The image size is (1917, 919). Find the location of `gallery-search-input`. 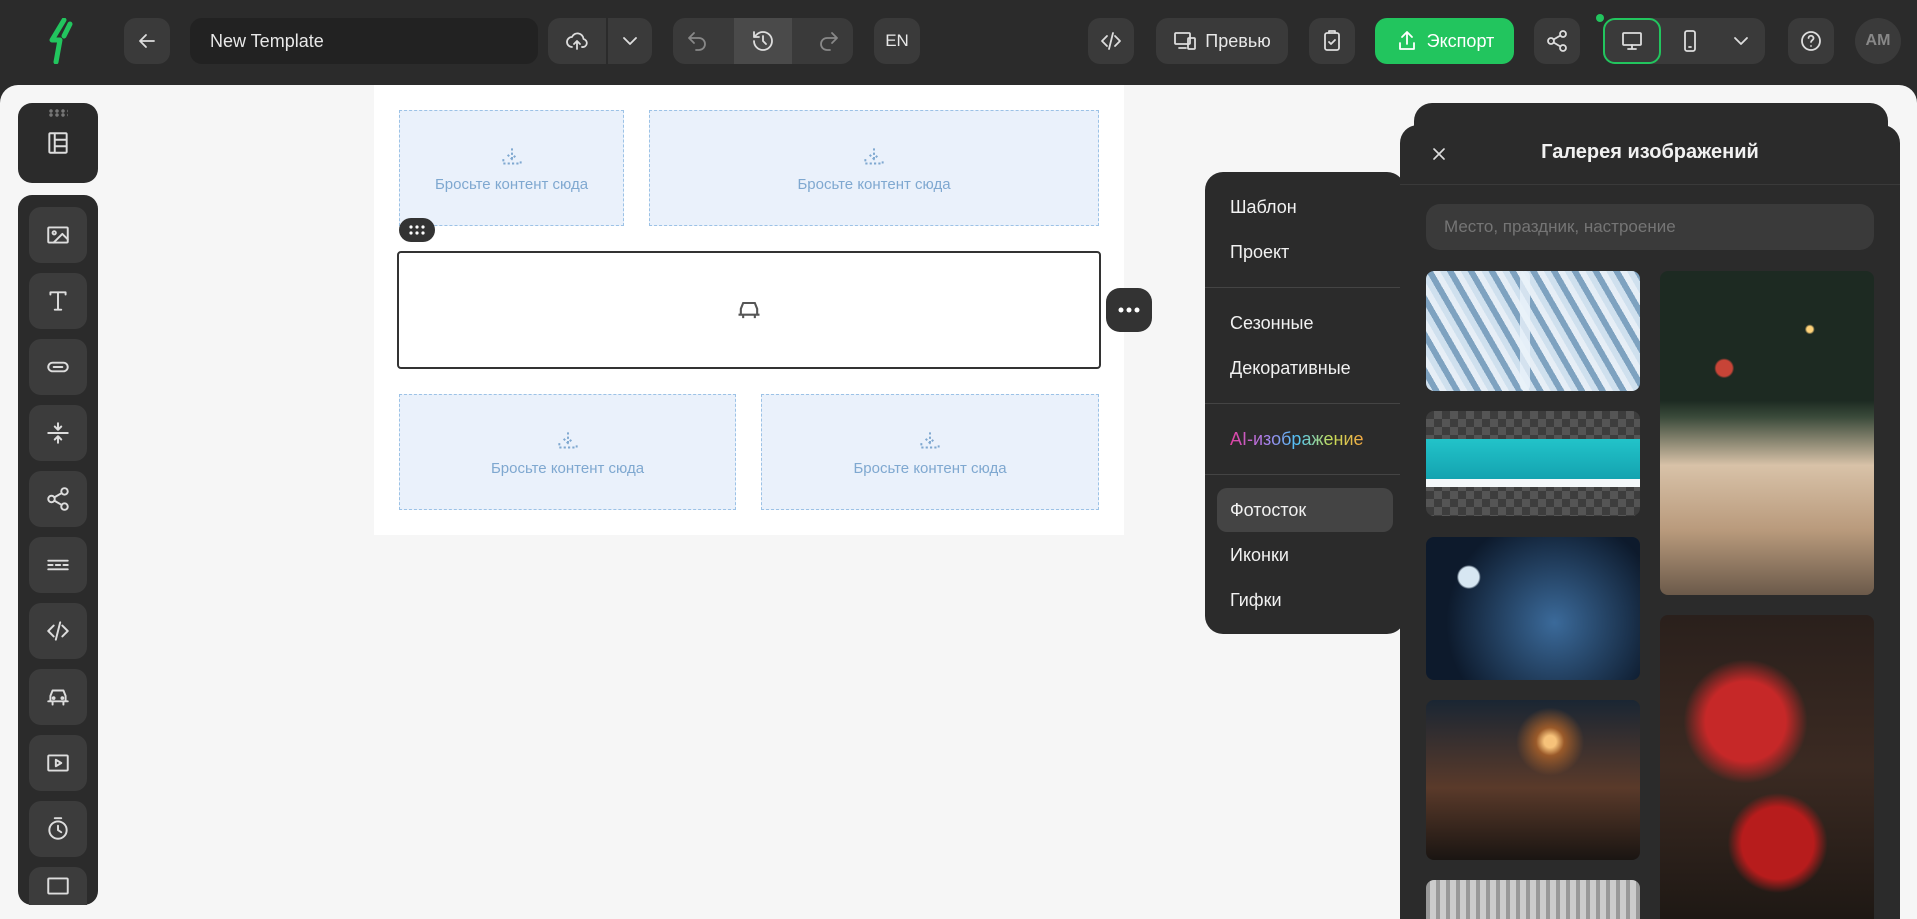

gallery-search-input is located at coordinates (1650, 227).